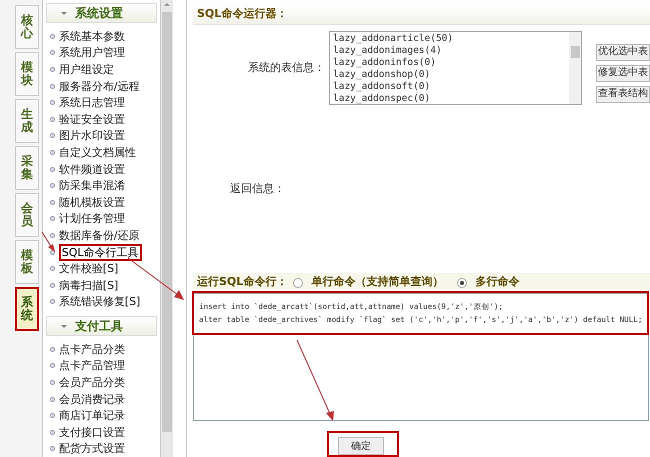  I want to click on list-scrollbar, so click(575, 68).